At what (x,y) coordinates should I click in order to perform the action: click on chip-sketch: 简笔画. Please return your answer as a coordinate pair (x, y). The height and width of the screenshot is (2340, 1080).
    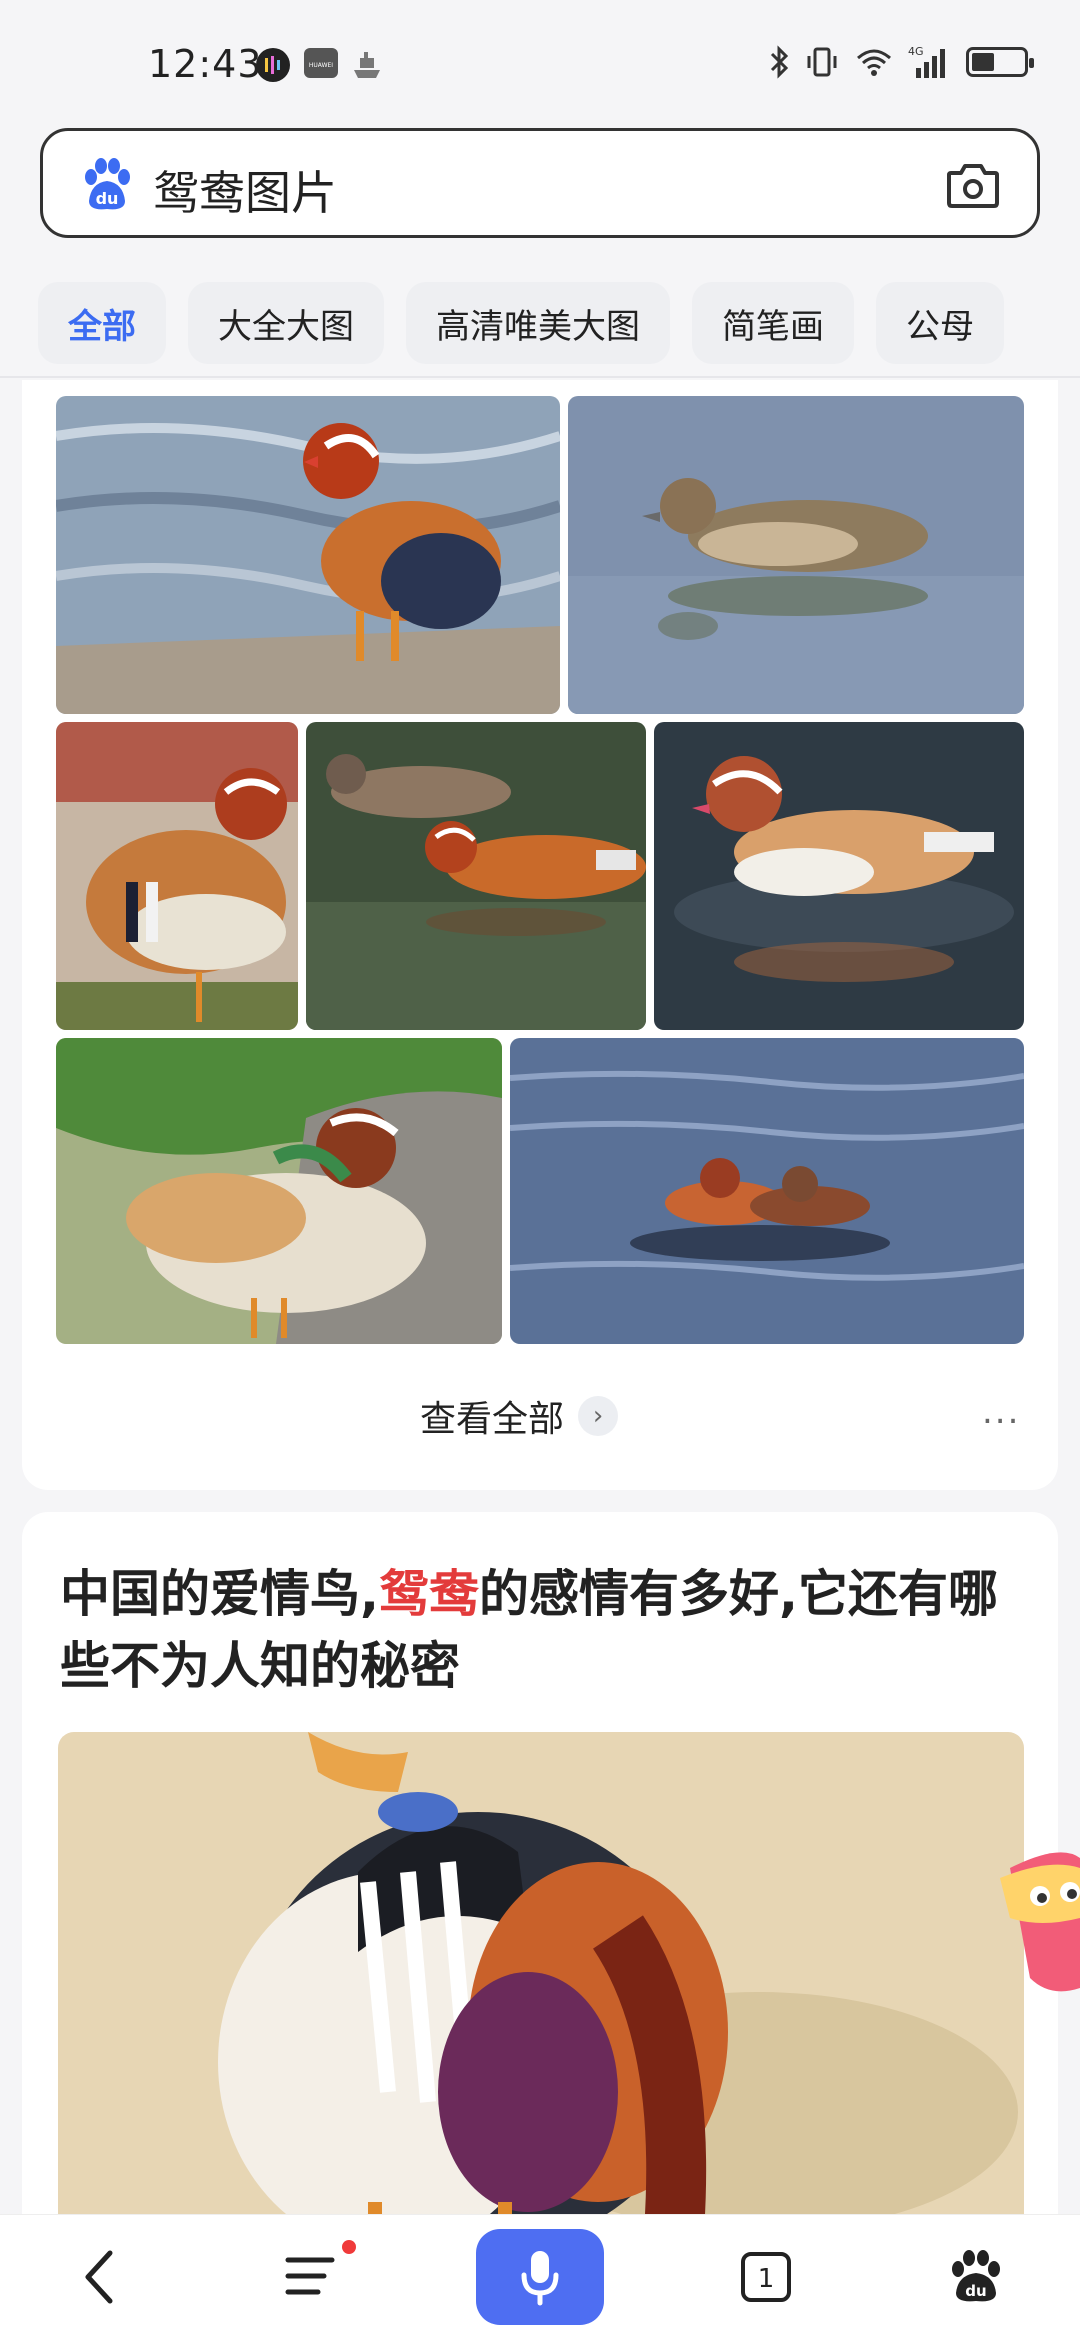
    Looking at the image, I should click on (773, 323).